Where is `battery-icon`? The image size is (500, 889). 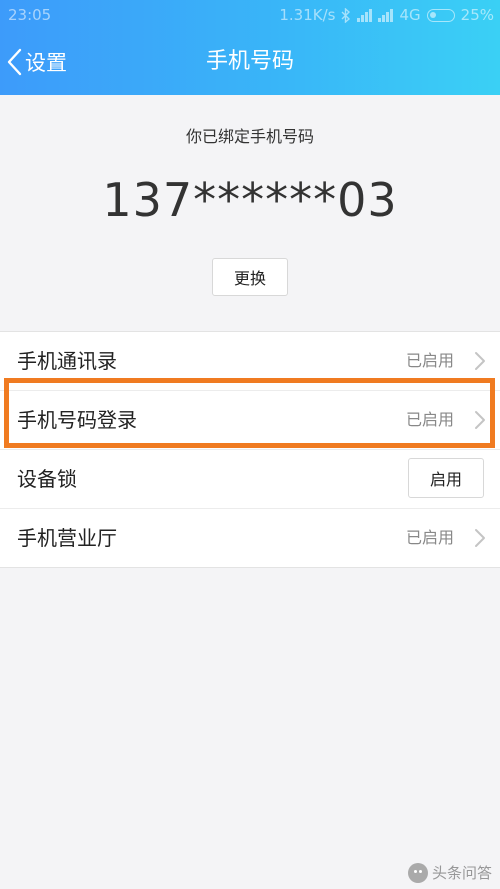 battery-icon is located at coordinates (440, 15).